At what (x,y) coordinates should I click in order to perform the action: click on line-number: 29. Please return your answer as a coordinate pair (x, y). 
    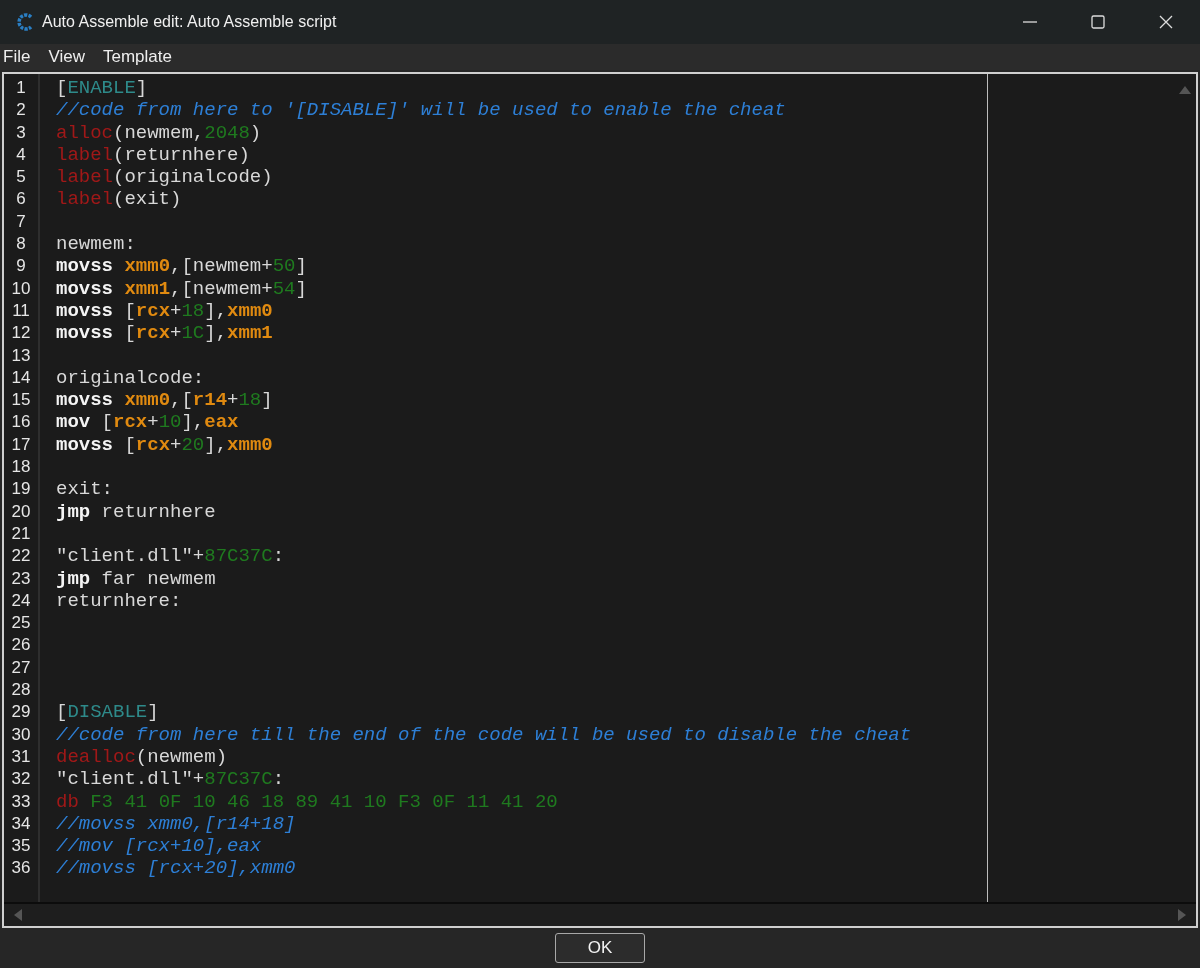
    Looking at the image, I should click on (21, 712).